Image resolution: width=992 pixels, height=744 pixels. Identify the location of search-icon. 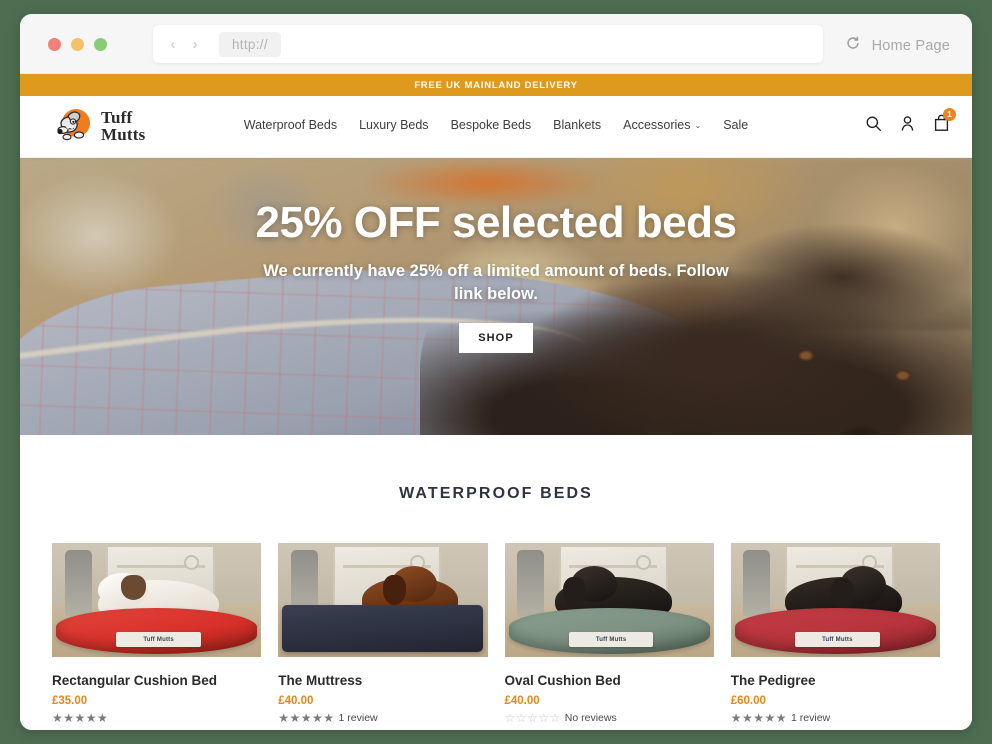
(873, 126).